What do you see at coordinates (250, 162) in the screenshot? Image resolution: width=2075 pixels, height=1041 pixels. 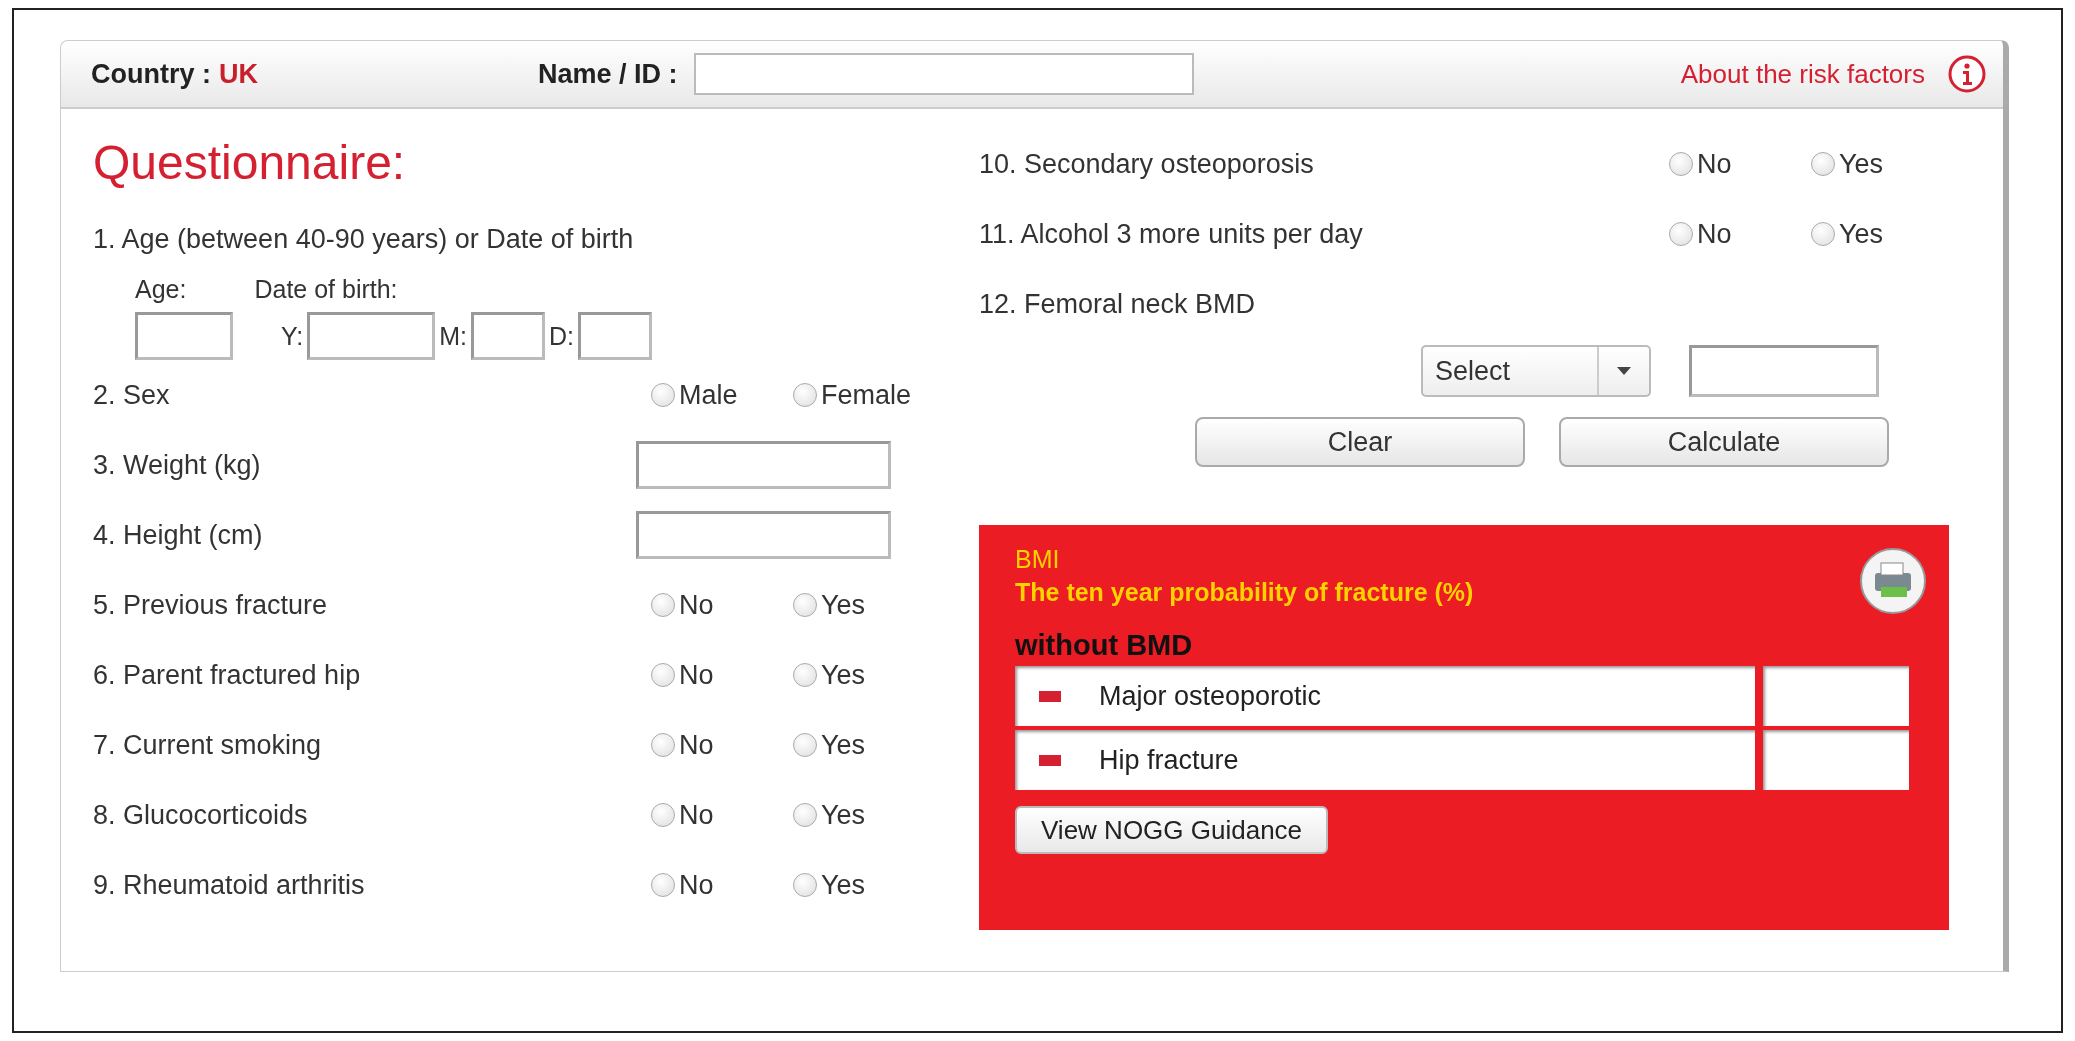 I see `questionnaire-title: Questionnaire:` at bounding box center [250, 162].